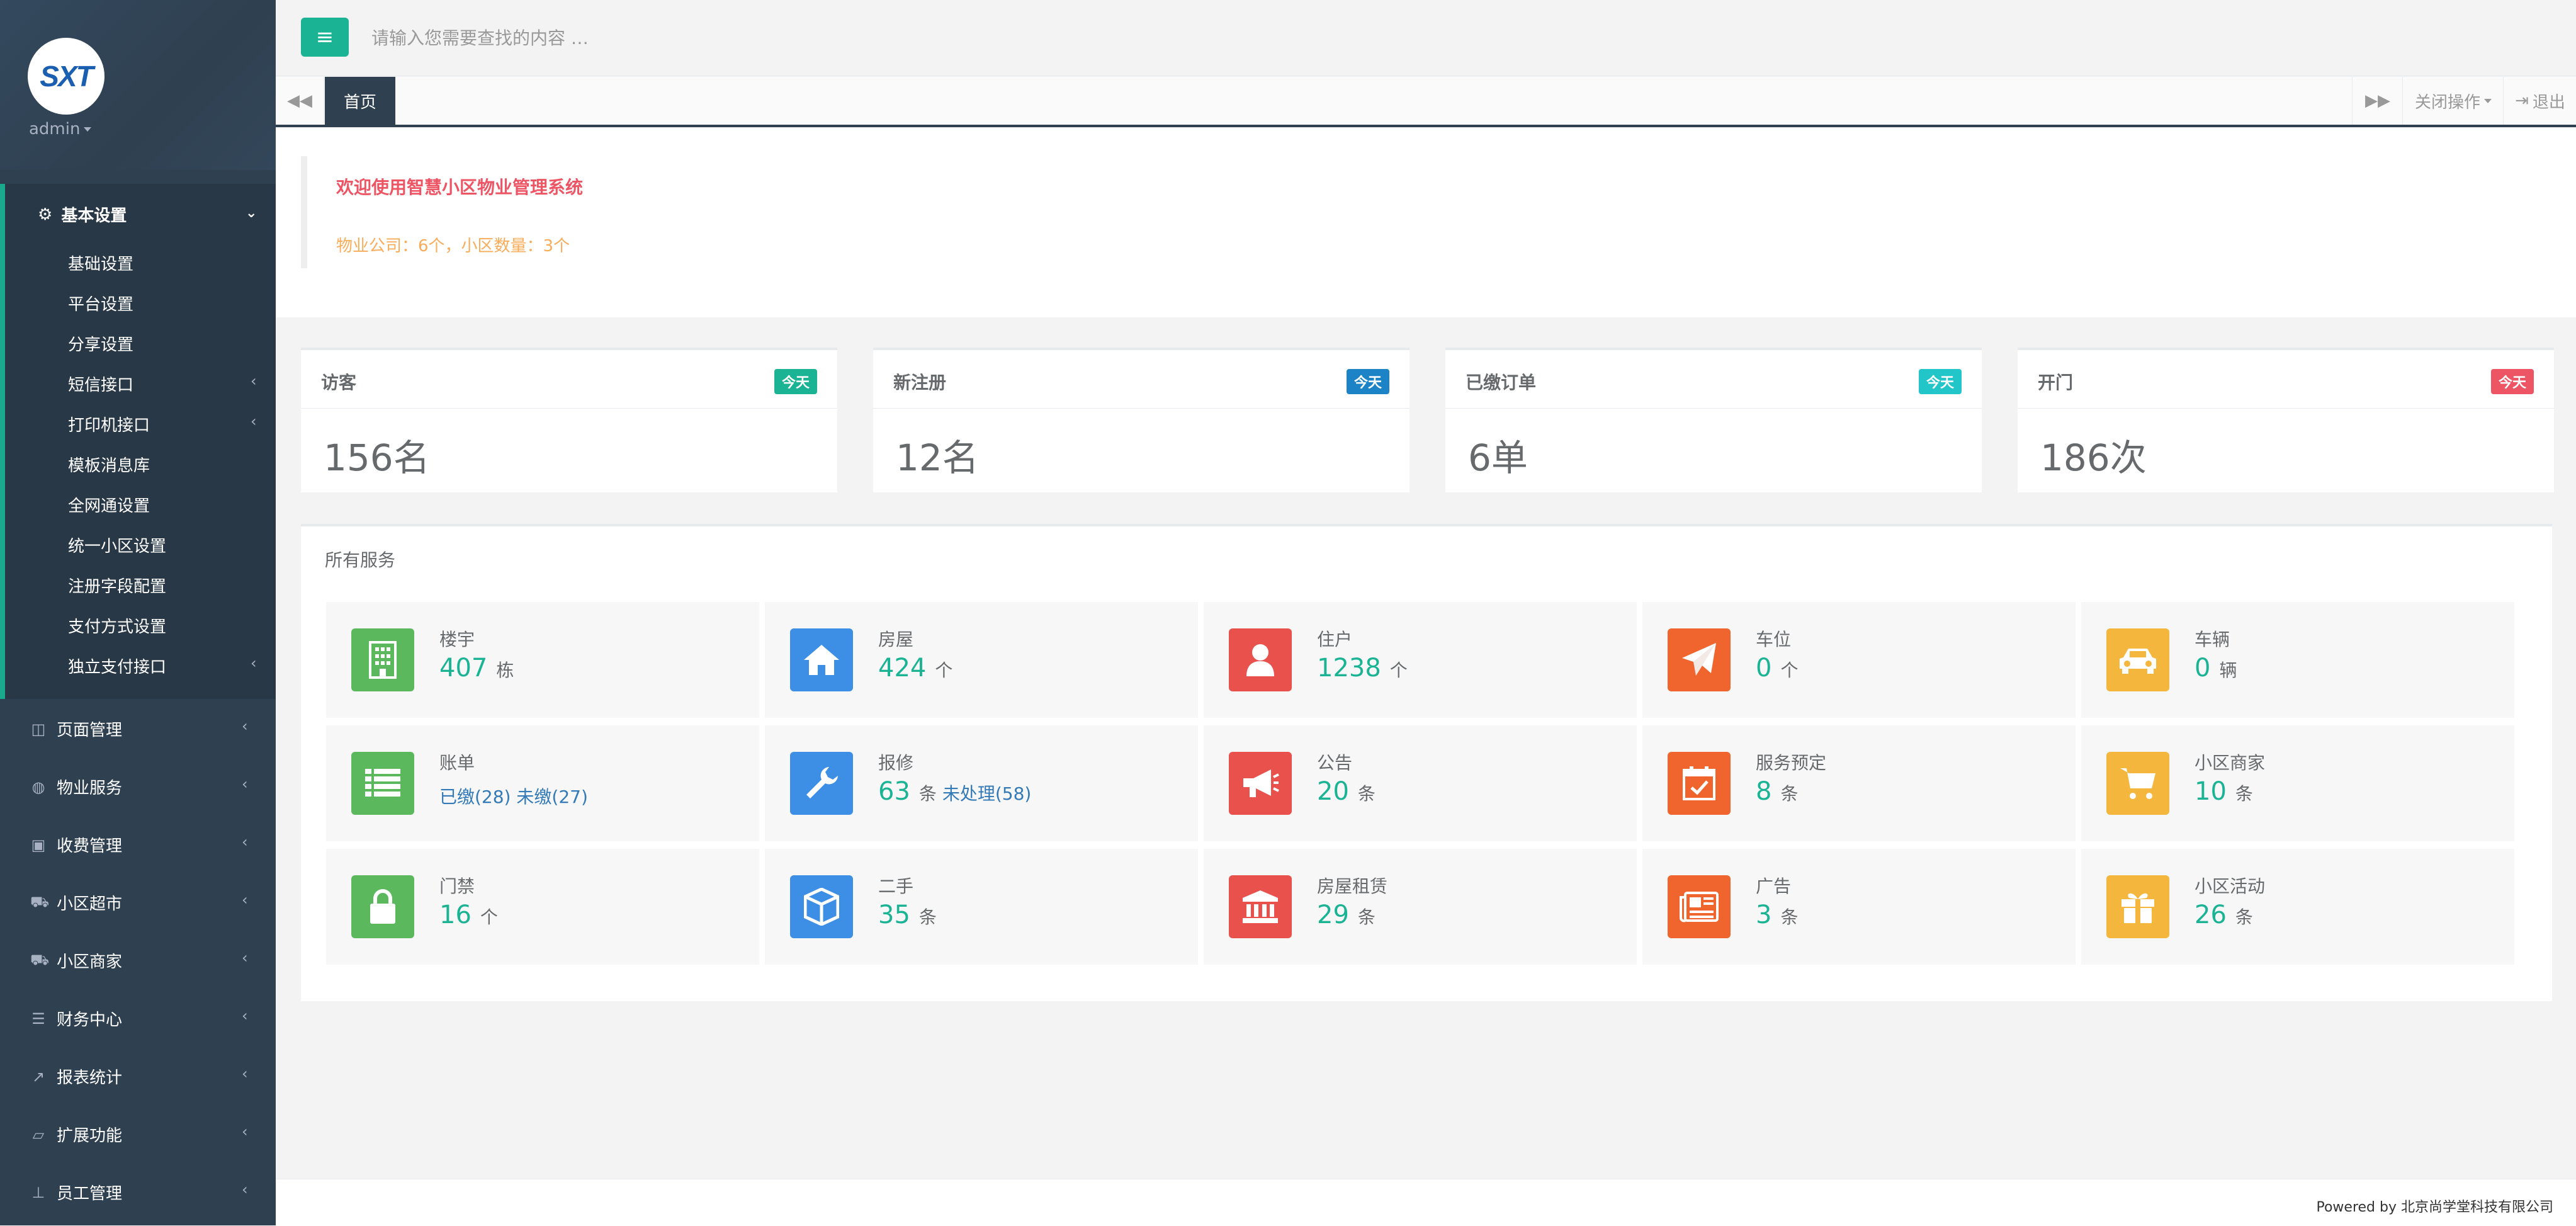 This screenshot has width=2576, height=1226. What do you see at coordinates (162, 383) in the screenshot?
I see `sub-item-sms: 短信接口 ‹` at bounding box center [162, 383].